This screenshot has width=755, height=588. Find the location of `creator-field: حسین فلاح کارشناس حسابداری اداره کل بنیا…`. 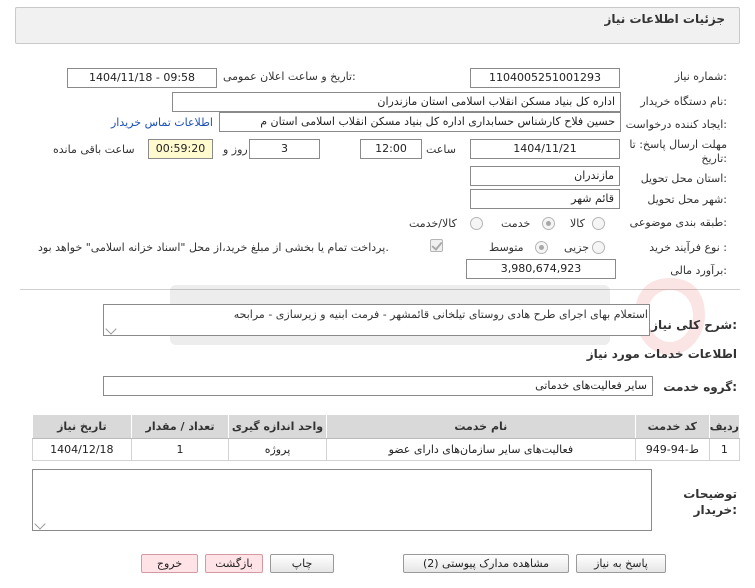

creator-field: حسین فلاح کارشناس حسابداری اداره کل بنیا… is located at coordinates (420, 122).